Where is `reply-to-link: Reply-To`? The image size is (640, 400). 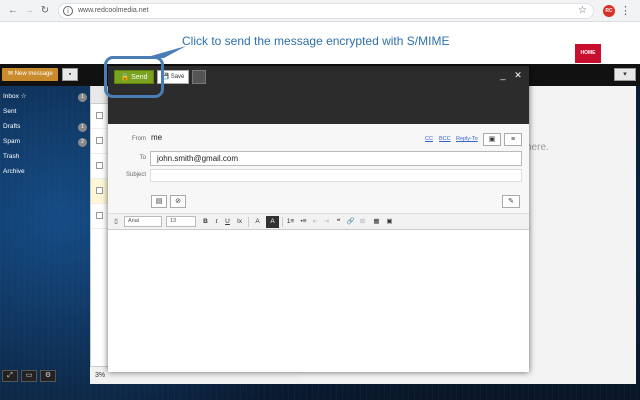 reply-to-link: Reply-To is located at coordinates (467, 139).